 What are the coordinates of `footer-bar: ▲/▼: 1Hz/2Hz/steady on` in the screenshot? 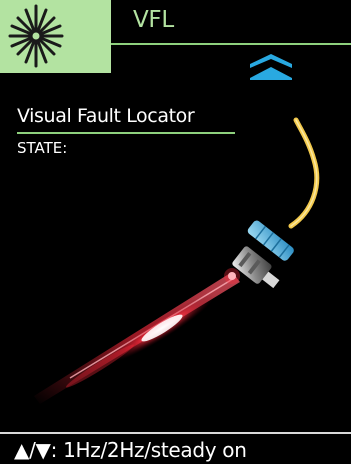 It's located at (175, 448).